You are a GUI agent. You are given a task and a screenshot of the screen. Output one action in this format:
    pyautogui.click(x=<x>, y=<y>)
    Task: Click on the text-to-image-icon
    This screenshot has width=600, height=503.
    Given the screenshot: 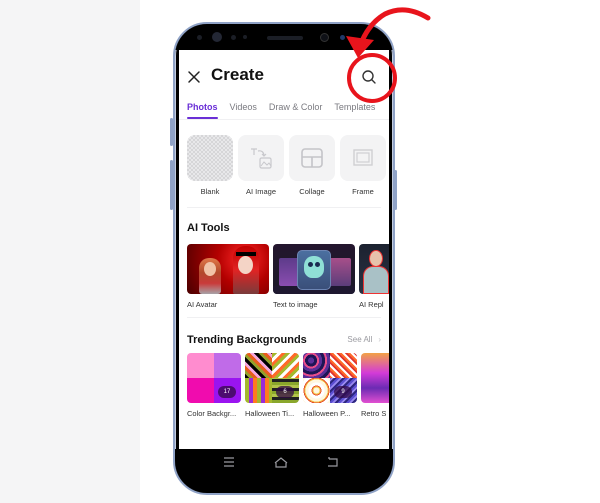 What is the action you would take?
    pyautogui.click(x=261, y=158)
    